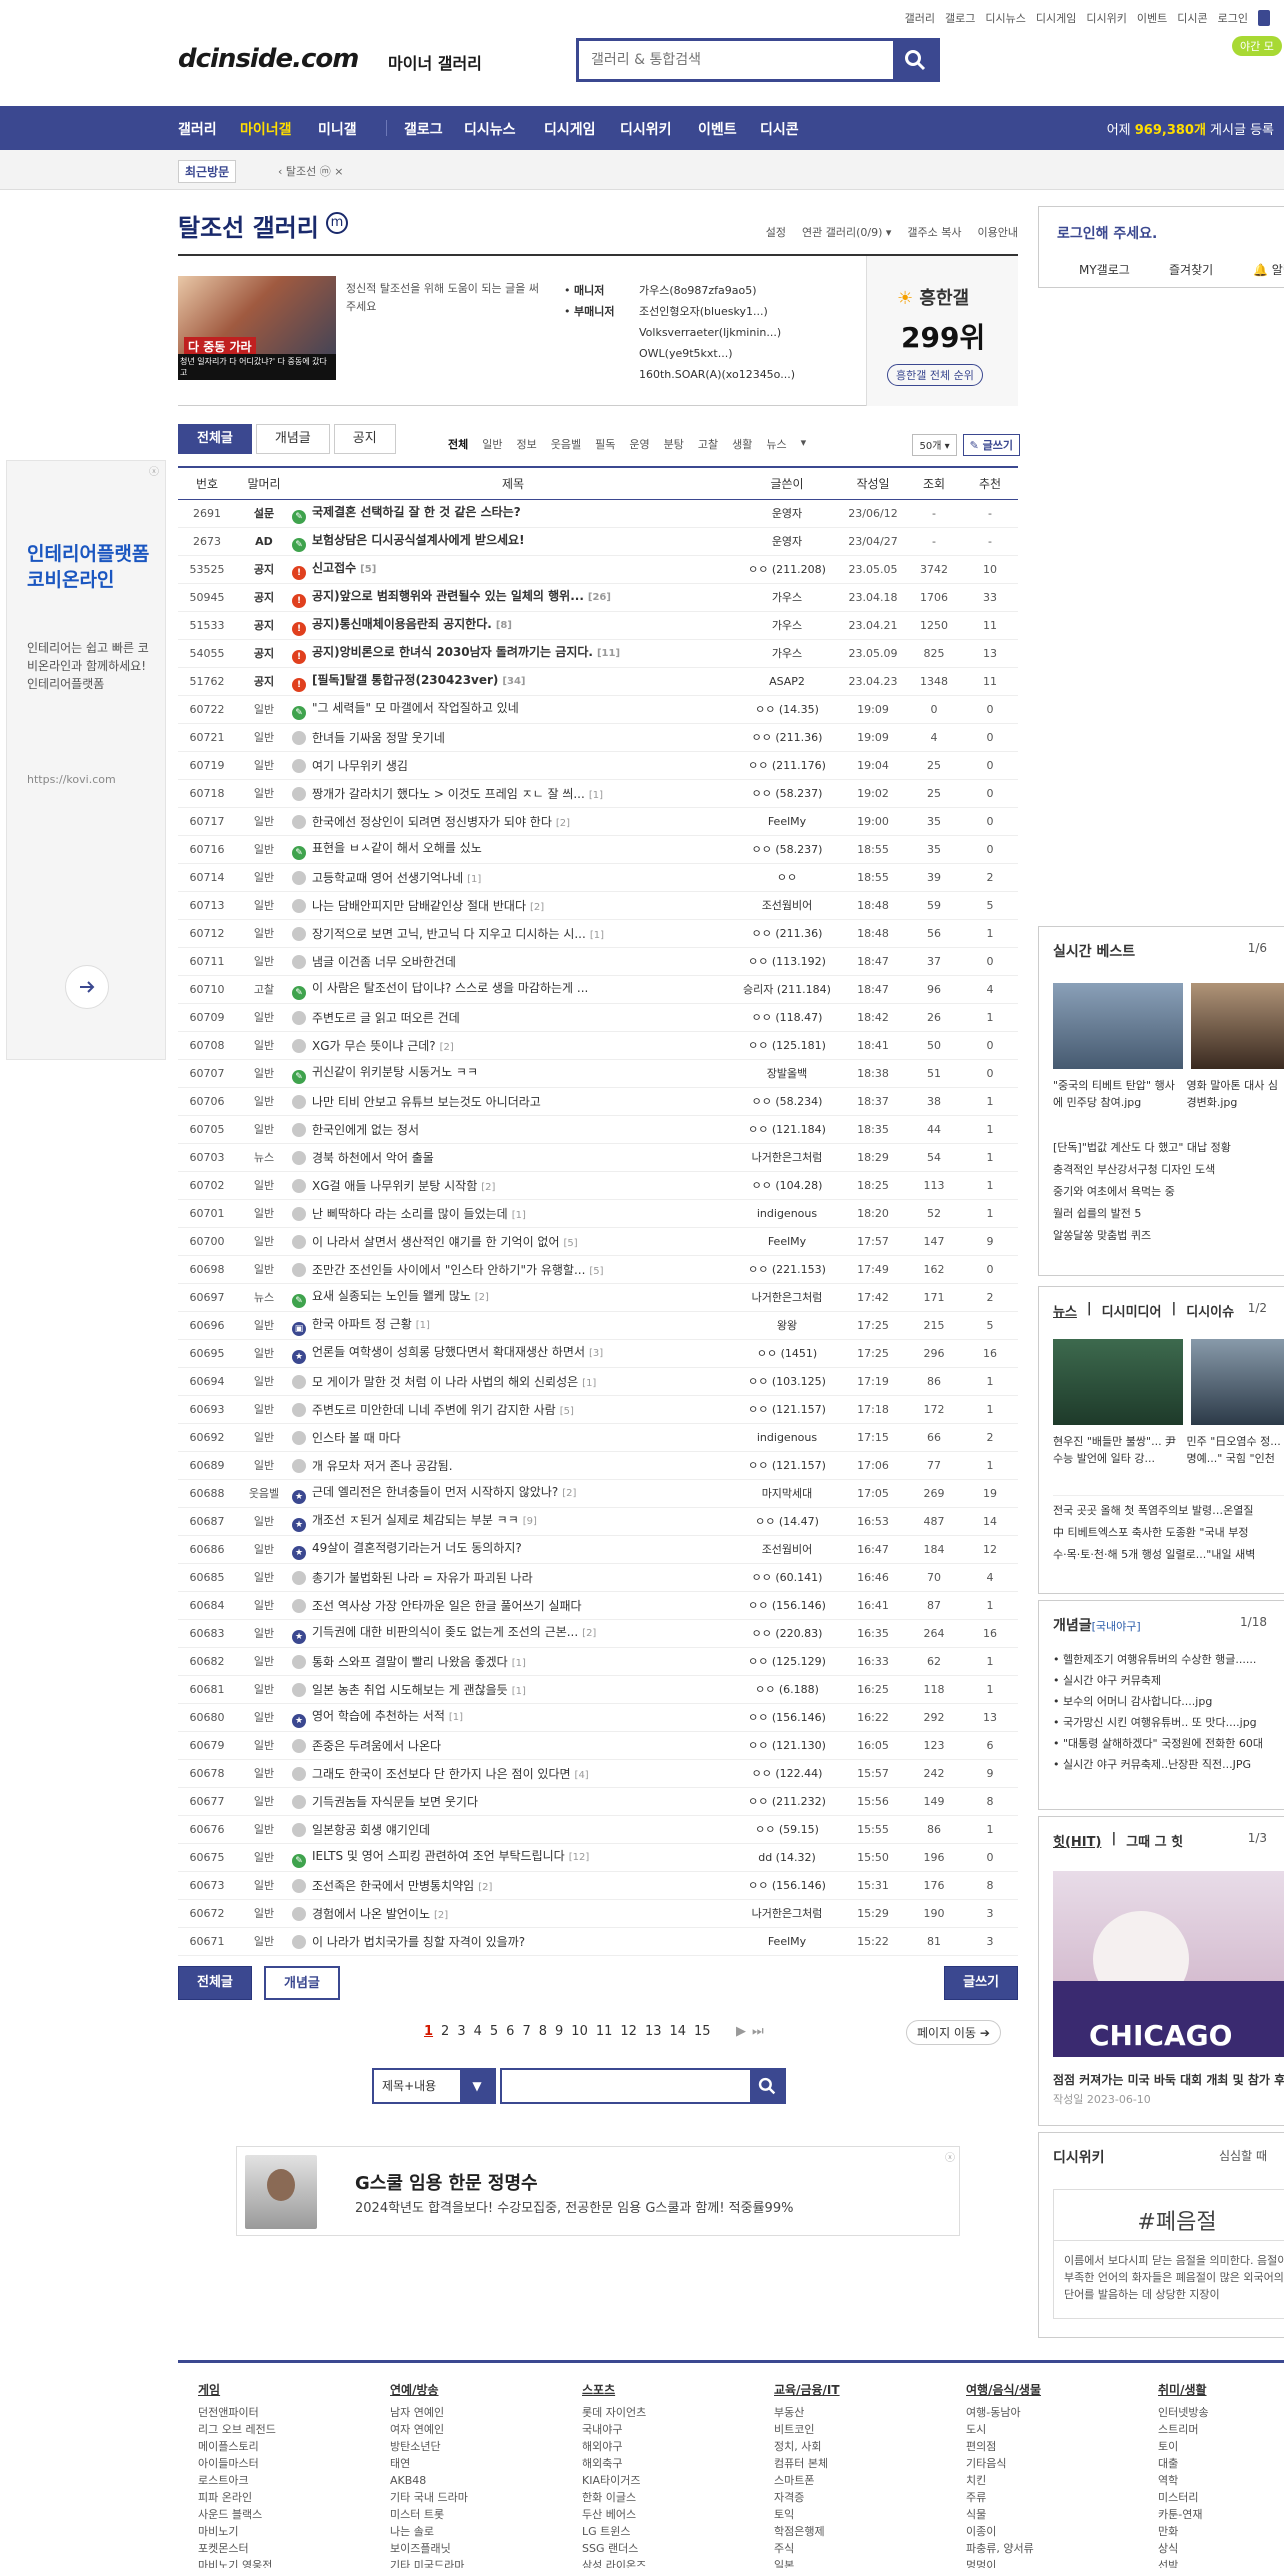  I want to click on post-title-cell: ★ 기득권에 대한 비판의식이 좆도 없는게 조선의 근본... [2], so click(513, 1633).